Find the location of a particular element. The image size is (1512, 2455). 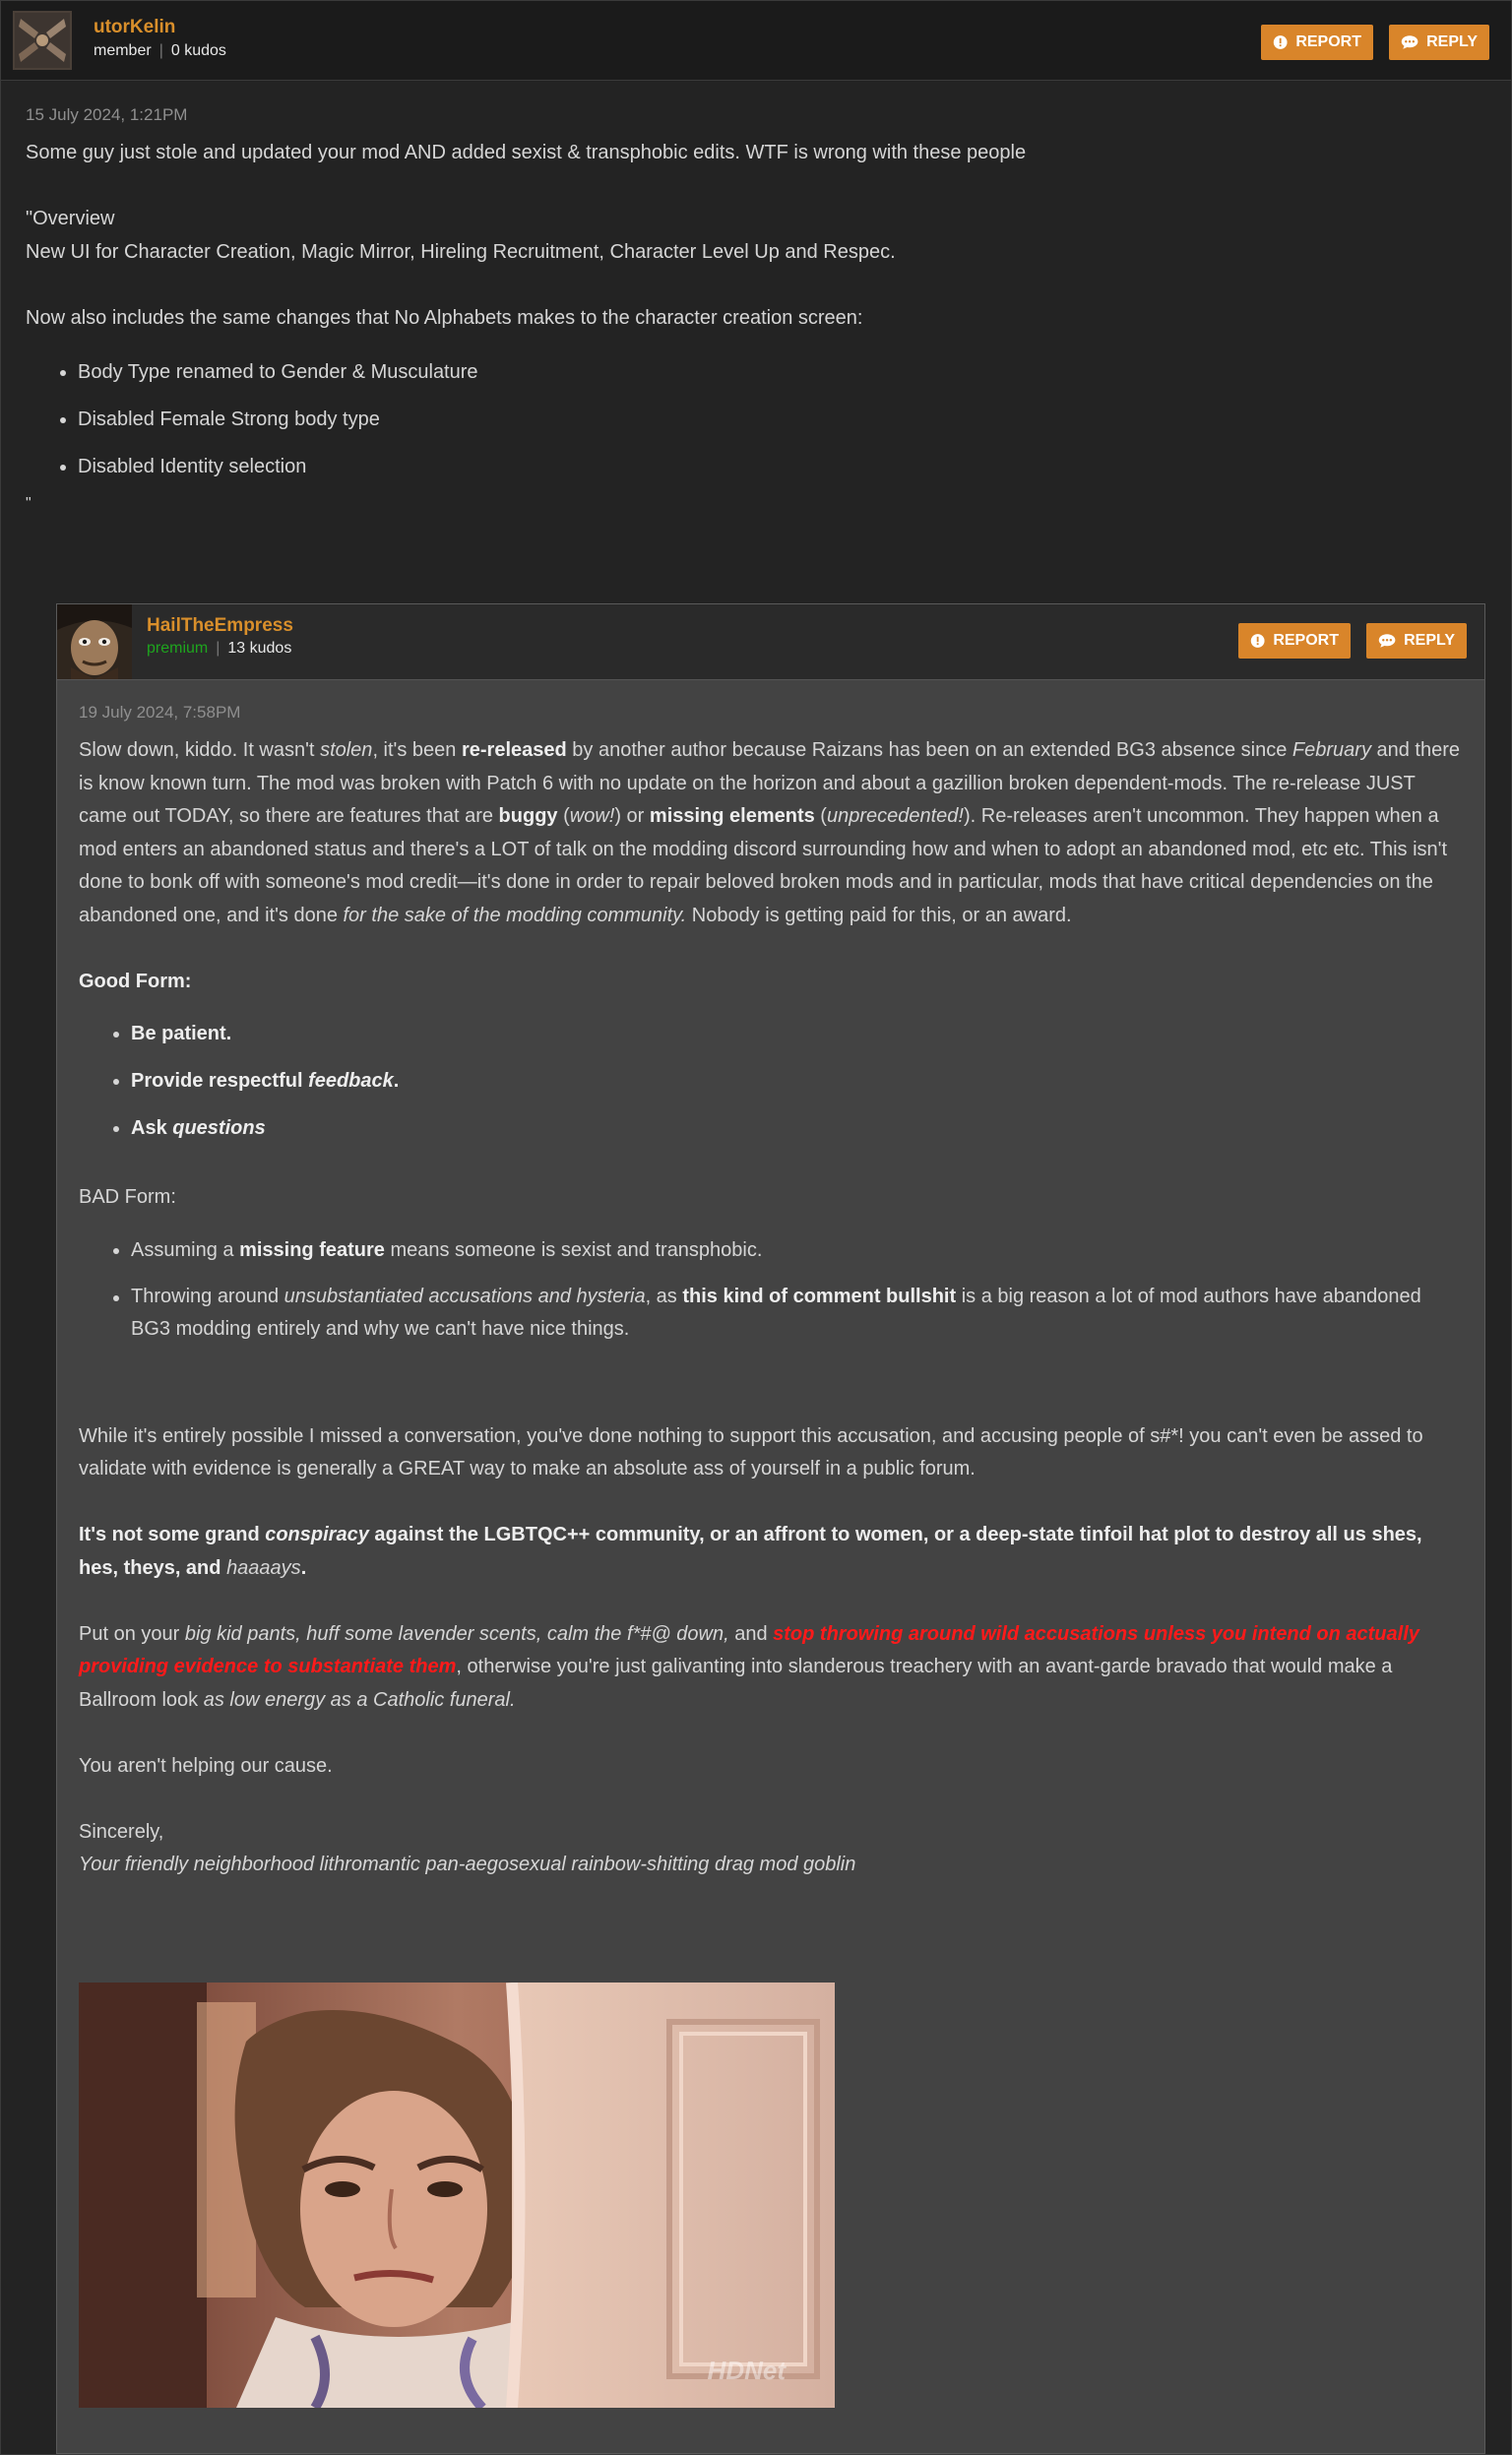

good-form-heading: Good Form: is located at coordinates (135, 981).